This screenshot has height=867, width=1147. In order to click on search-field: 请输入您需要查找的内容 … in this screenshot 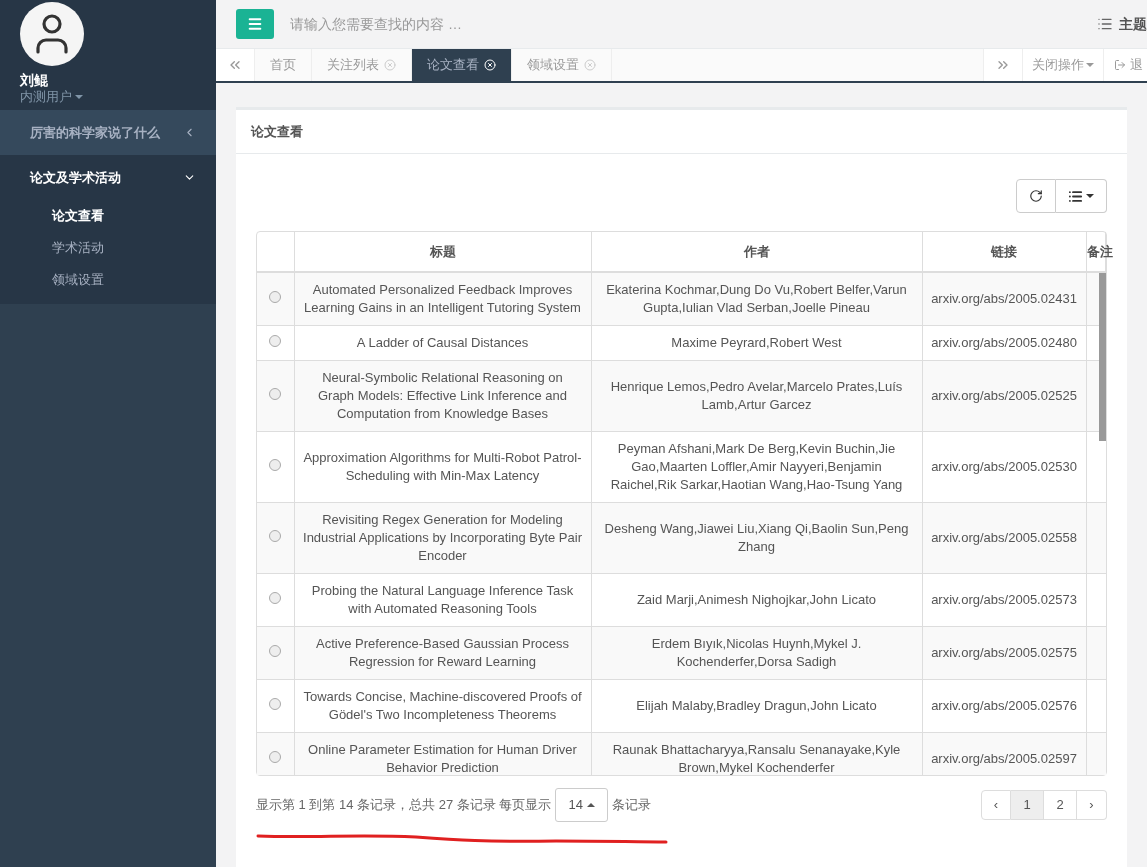, I will do `click(490, 24)`.